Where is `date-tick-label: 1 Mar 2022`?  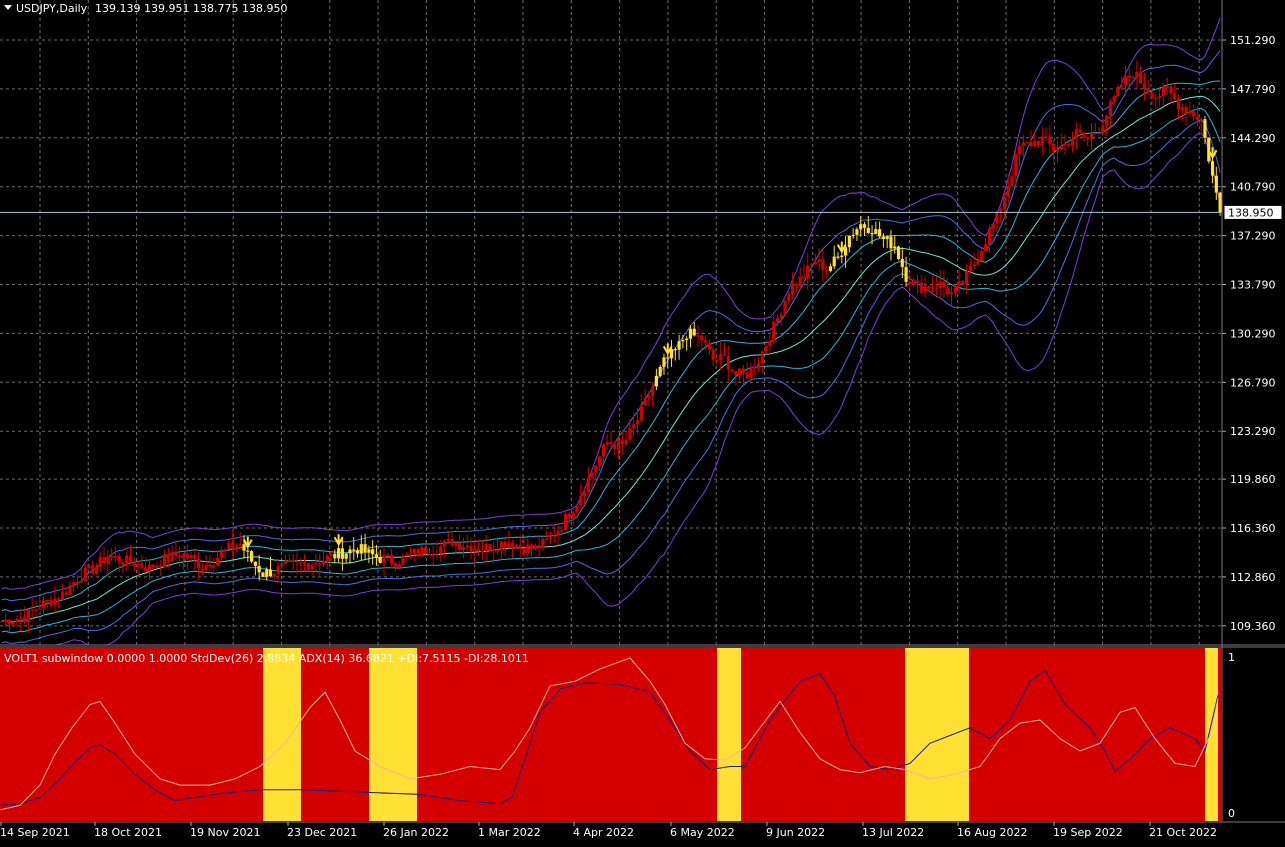
date-tick-label: 1 Mar 2022 is located at coordinates (509, 832).